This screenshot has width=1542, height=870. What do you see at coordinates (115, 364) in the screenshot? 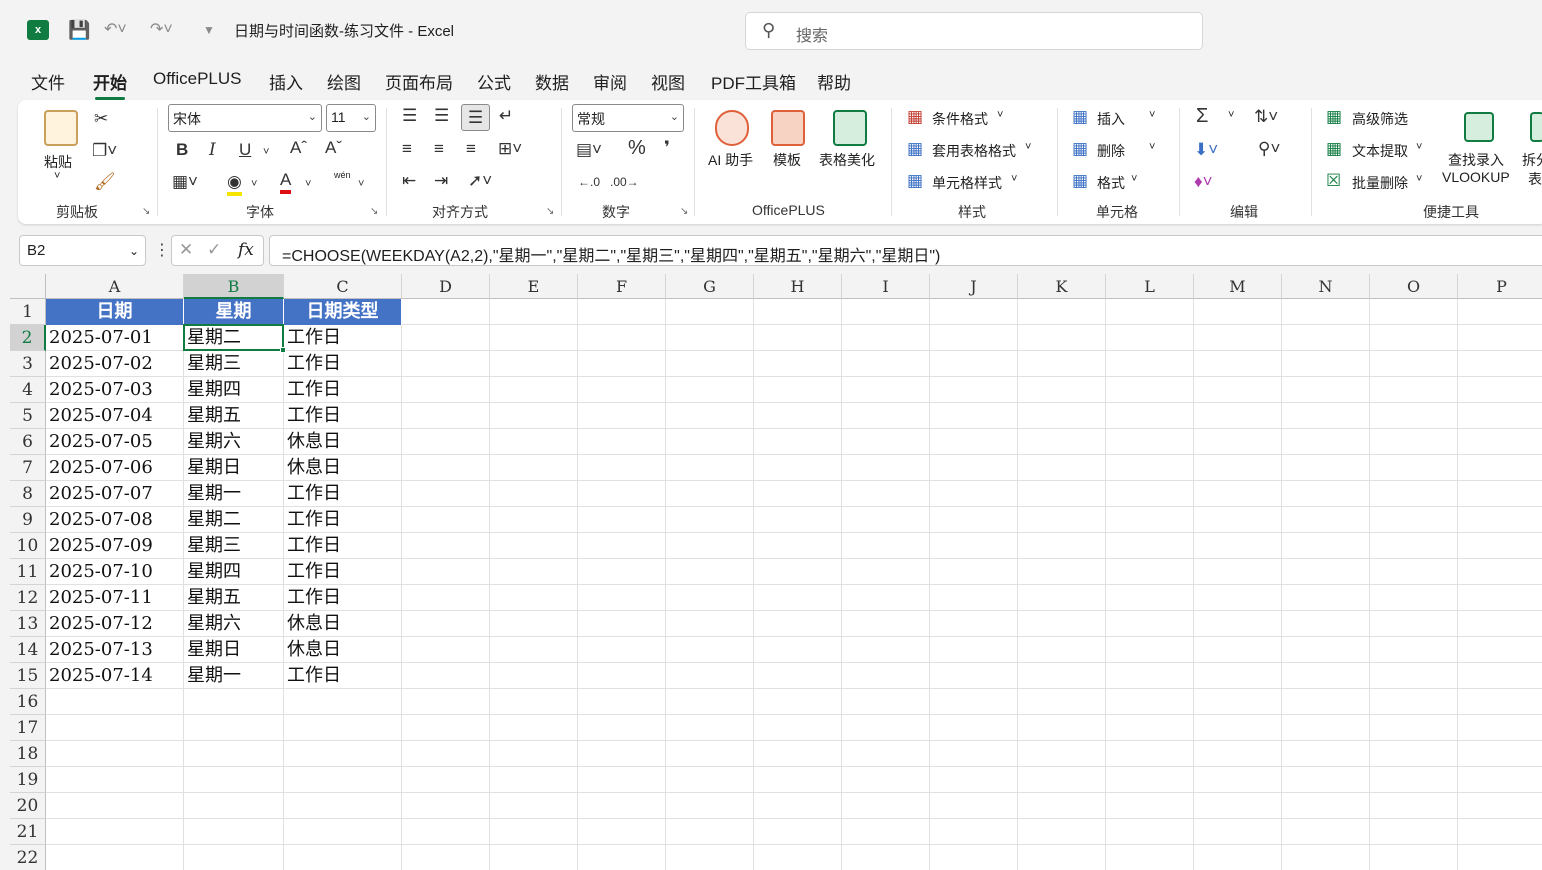
I see `cell-a3: 2025-07-02` at bounding box center [115, 364].